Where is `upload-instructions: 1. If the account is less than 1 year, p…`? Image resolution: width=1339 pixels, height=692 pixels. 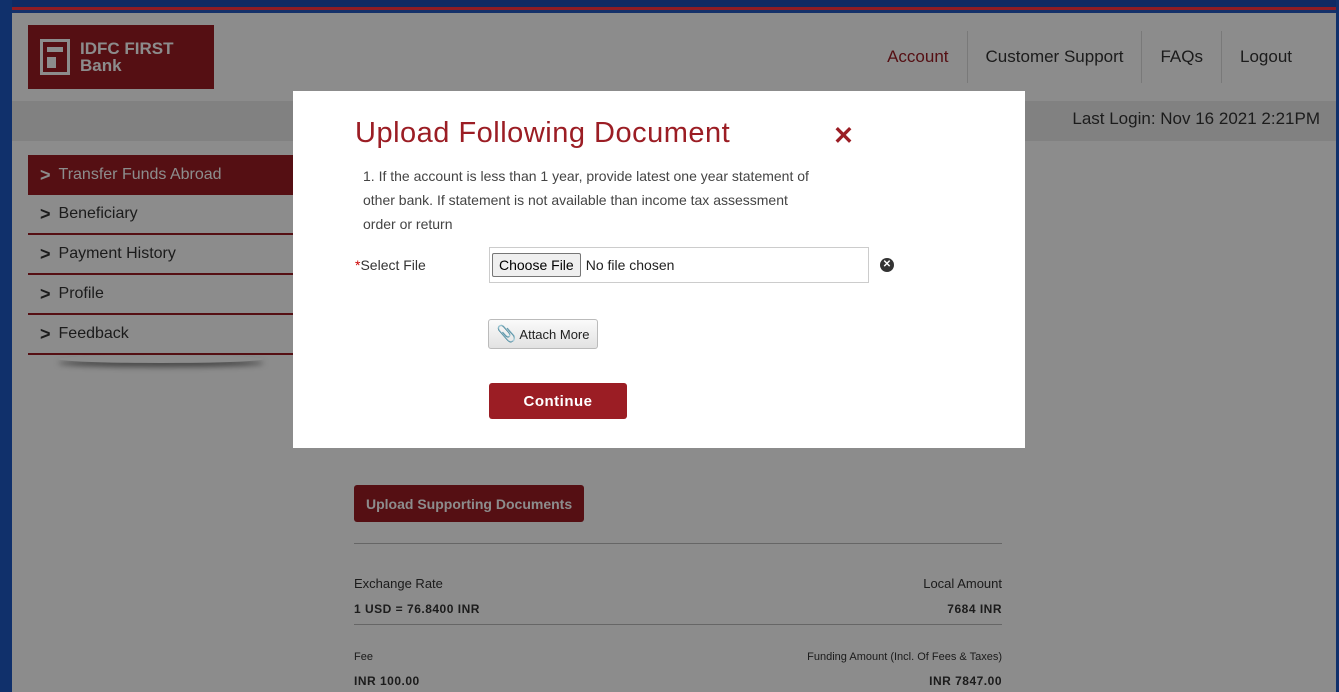 upload-instructions: 1. If the account is less than 1 year, p… is located at coordinates (586, 200).